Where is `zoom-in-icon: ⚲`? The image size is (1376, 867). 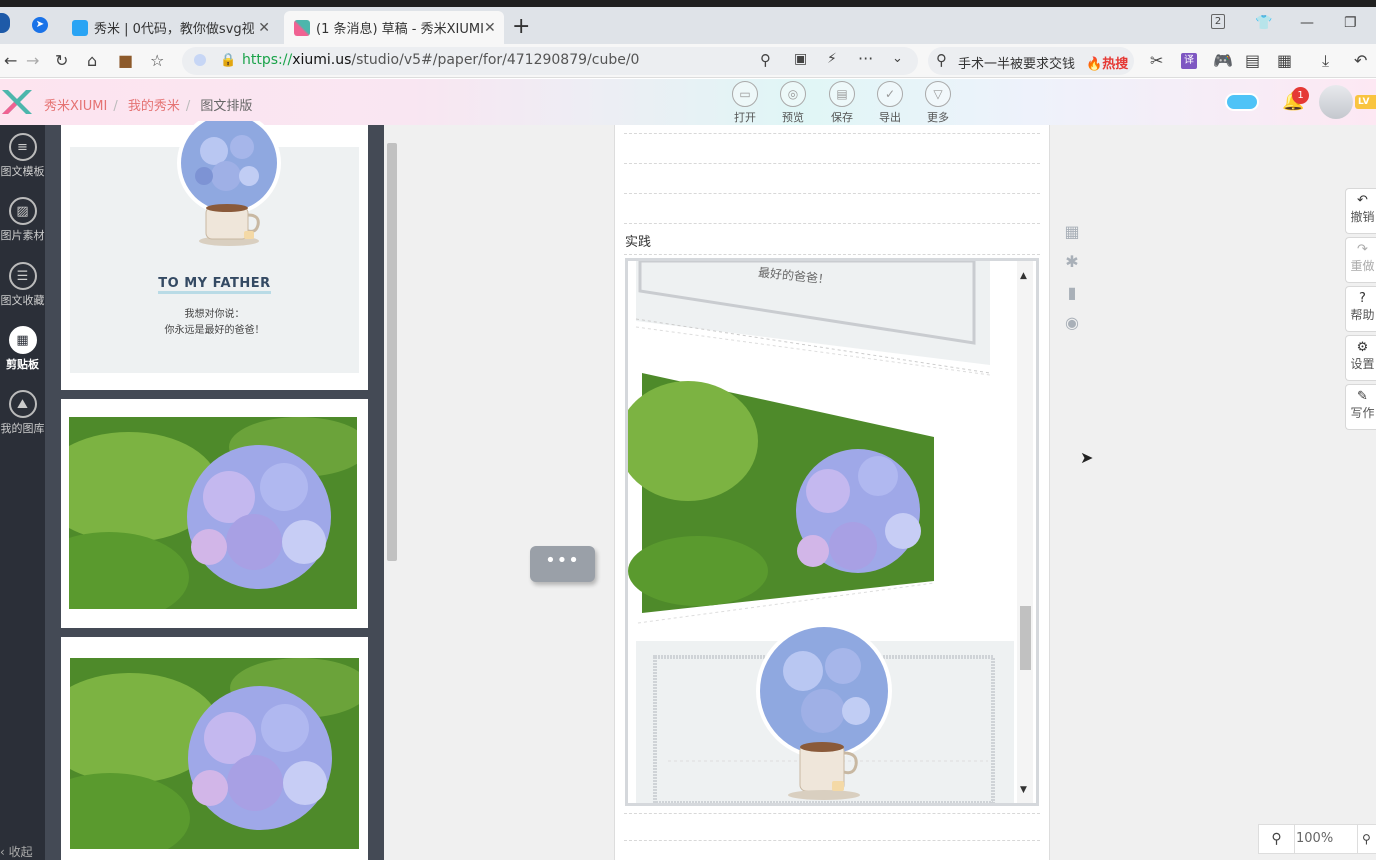
zoom-in-icon: ⚲ is located at coordinates (1366, 839).